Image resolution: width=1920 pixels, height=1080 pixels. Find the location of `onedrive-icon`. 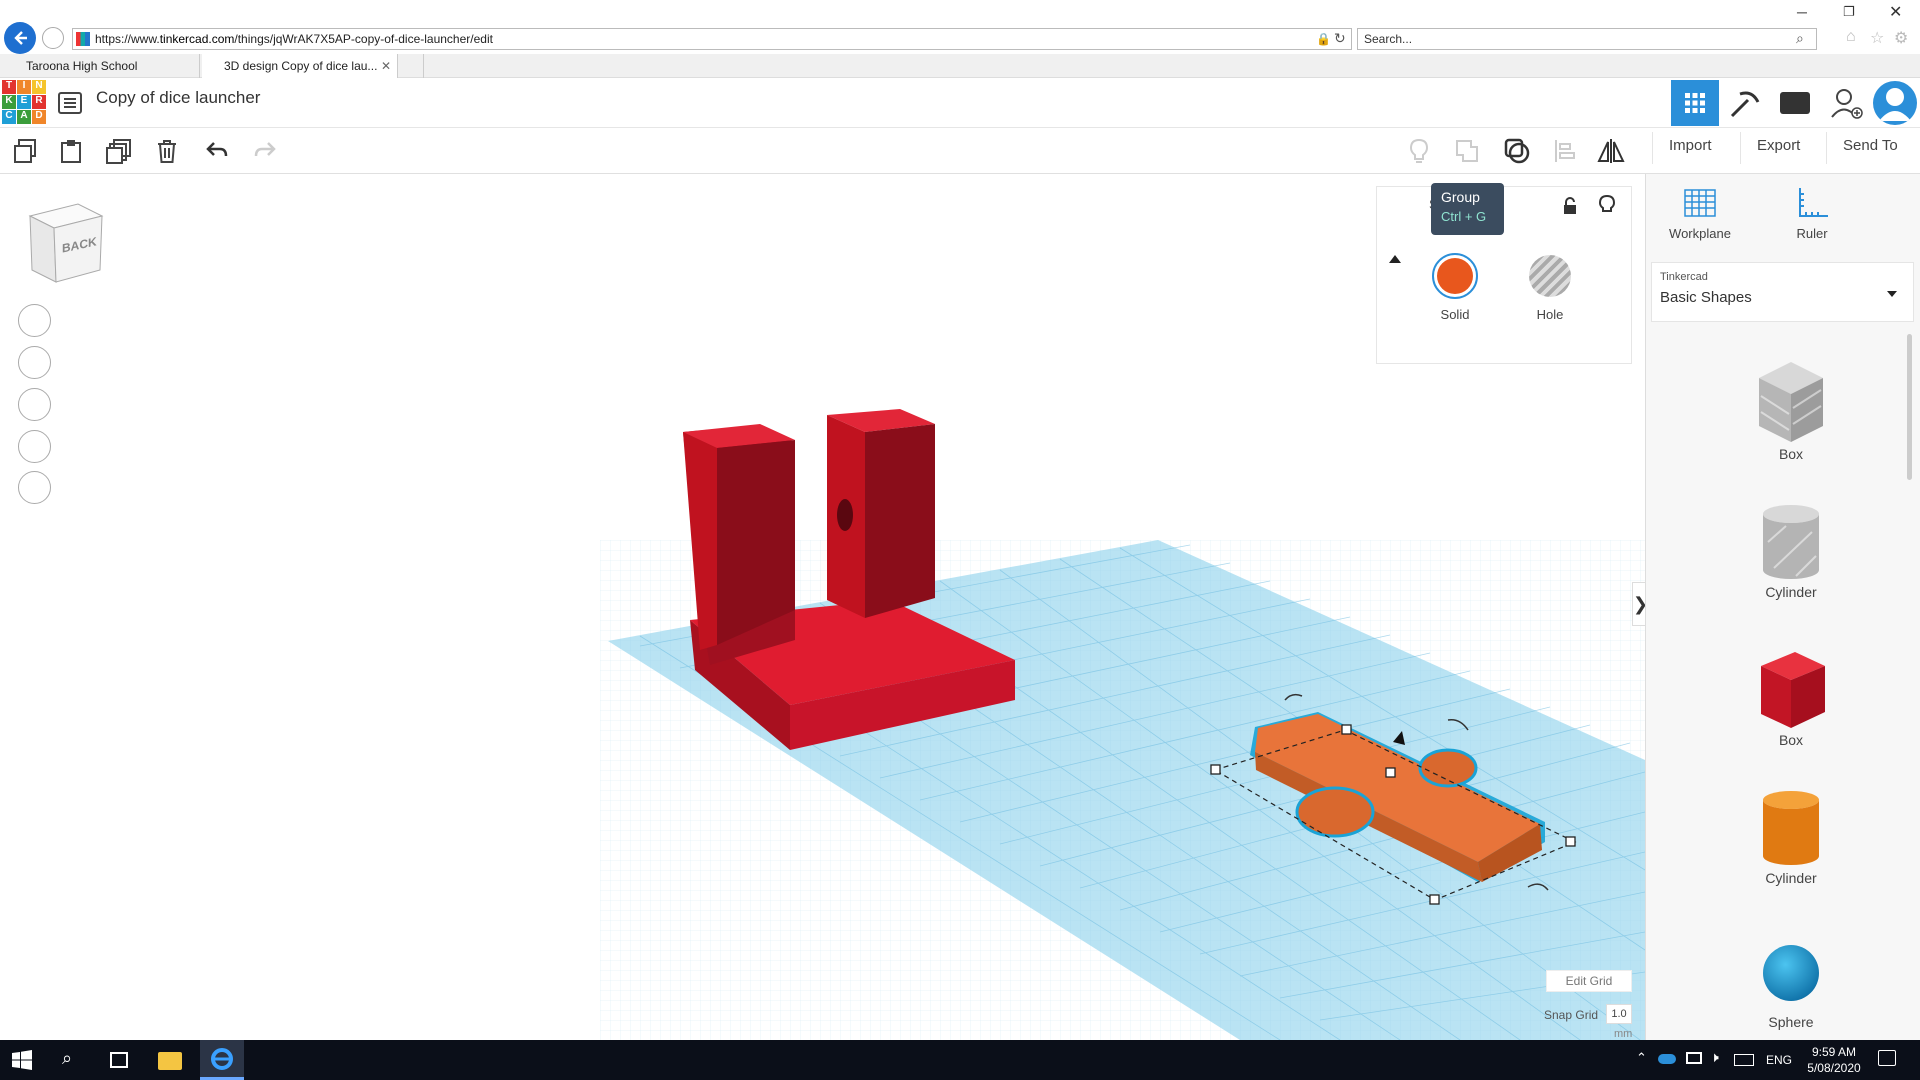

onedrive-icon is located at coordinates (1667, 1059).